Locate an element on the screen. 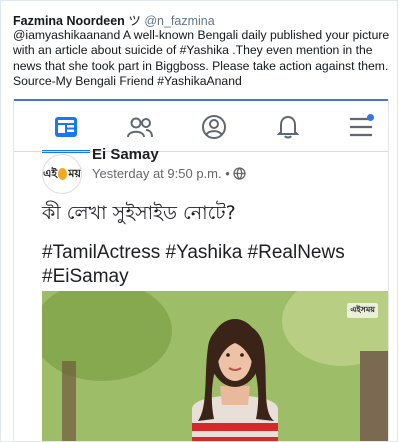 The width and height of the screenshot is (400, 442). page-name: Ei Samay is located at coordinates (125, 154).